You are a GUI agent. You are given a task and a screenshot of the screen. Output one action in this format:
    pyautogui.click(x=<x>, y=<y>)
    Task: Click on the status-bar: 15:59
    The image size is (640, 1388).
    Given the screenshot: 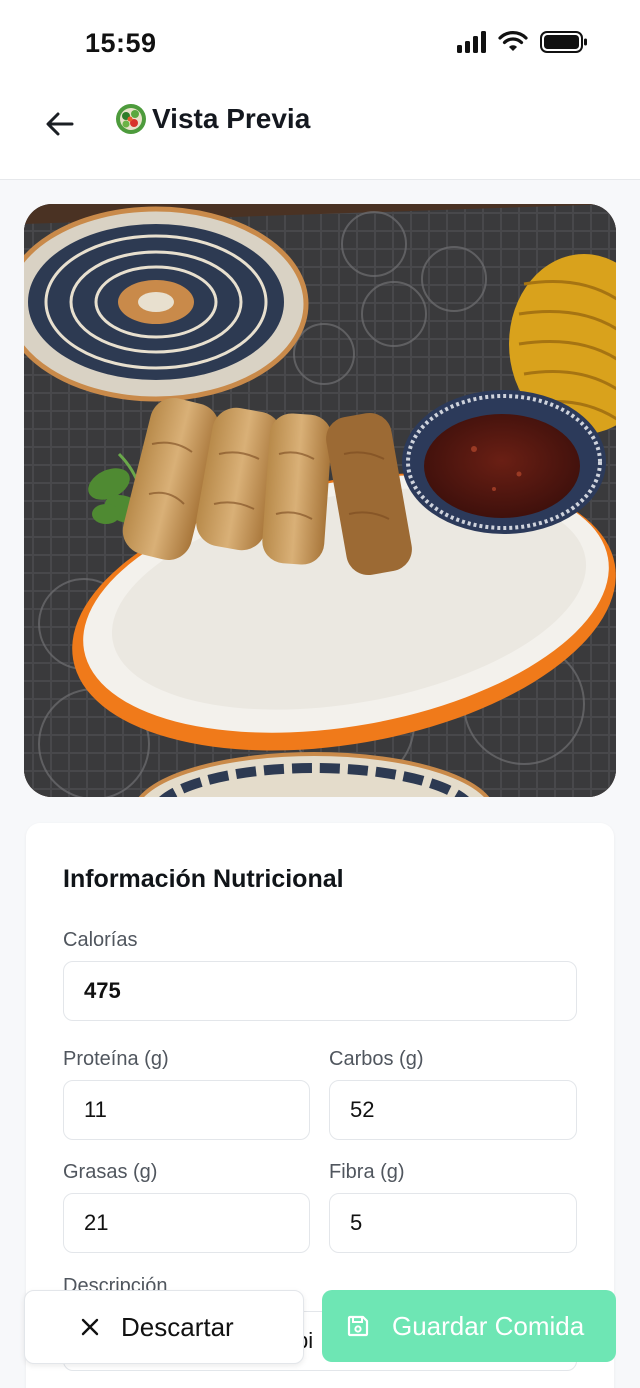 What is the action you would take?
    pyautogui.click(x=320, y=44)
    